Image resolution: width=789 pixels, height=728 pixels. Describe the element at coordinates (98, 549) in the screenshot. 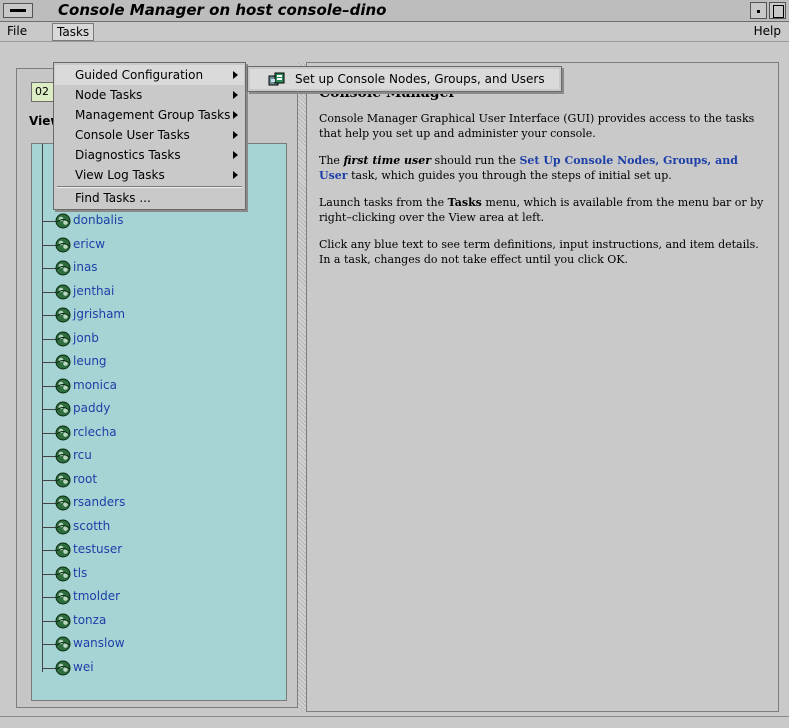

I see `user-name-label: testuser` at that location.